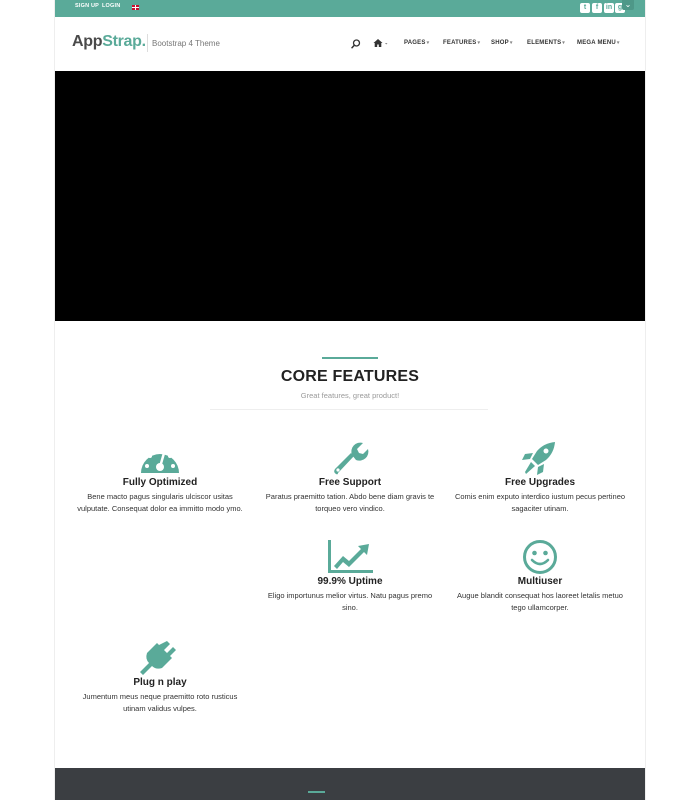 This screenshot has height=800, width=700. I want to click on logo: AppStrap., so click(109, 42).